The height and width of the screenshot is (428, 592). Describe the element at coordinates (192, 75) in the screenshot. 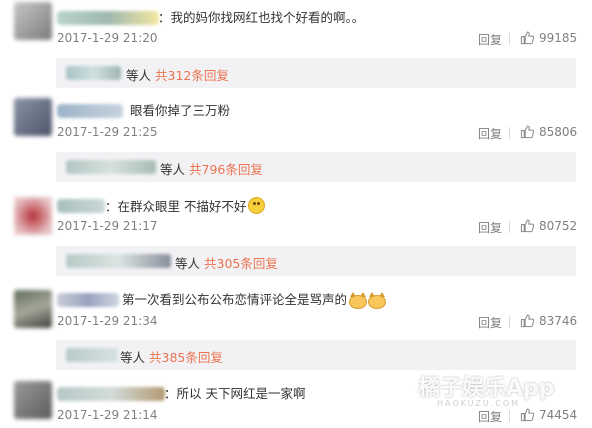

I see `view-replies-link: 共312条回复` at that location.